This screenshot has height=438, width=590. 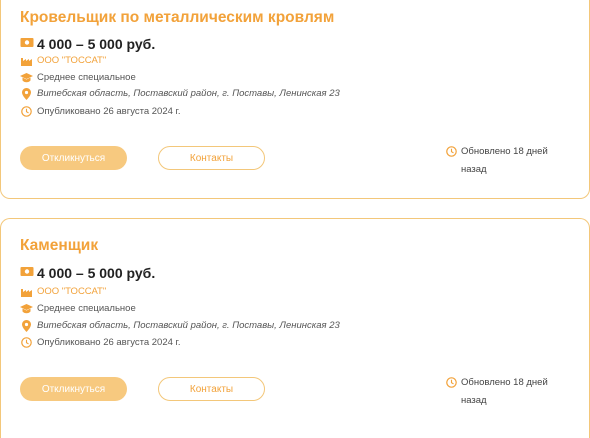 I want to click on vacancy-title: Каменщик, so click(x=59, y=246).